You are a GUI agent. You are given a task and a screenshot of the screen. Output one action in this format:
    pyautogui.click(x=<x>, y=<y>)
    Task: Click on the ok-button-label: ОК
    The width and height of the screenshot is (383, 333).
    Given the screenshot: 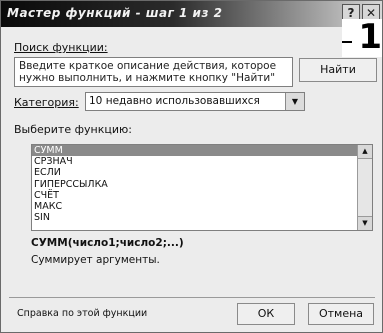 What is the action you would take?
    pyautogui.click(x=266, y=313)
    